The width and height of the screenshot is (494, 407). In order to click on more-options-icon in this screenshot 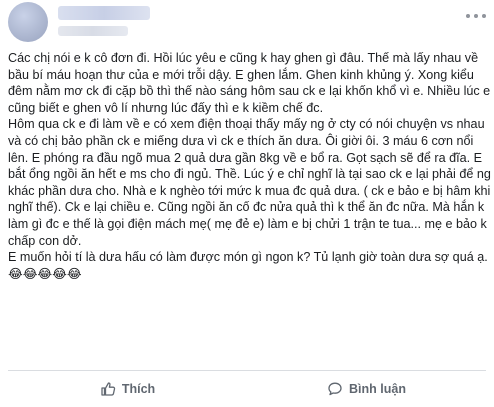, I will do `click(476, 16)`.